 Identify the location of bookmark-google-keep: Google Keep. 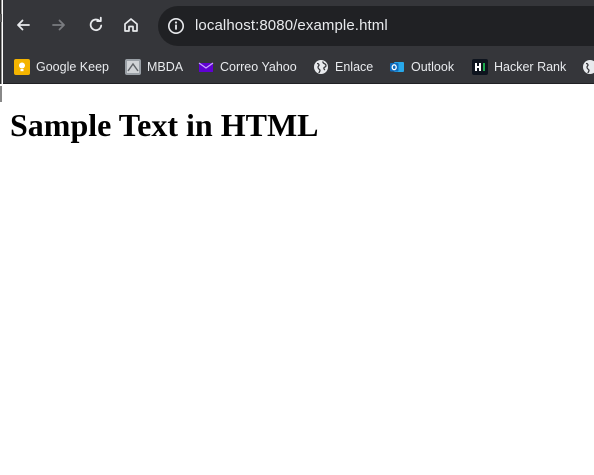
(61, 67).